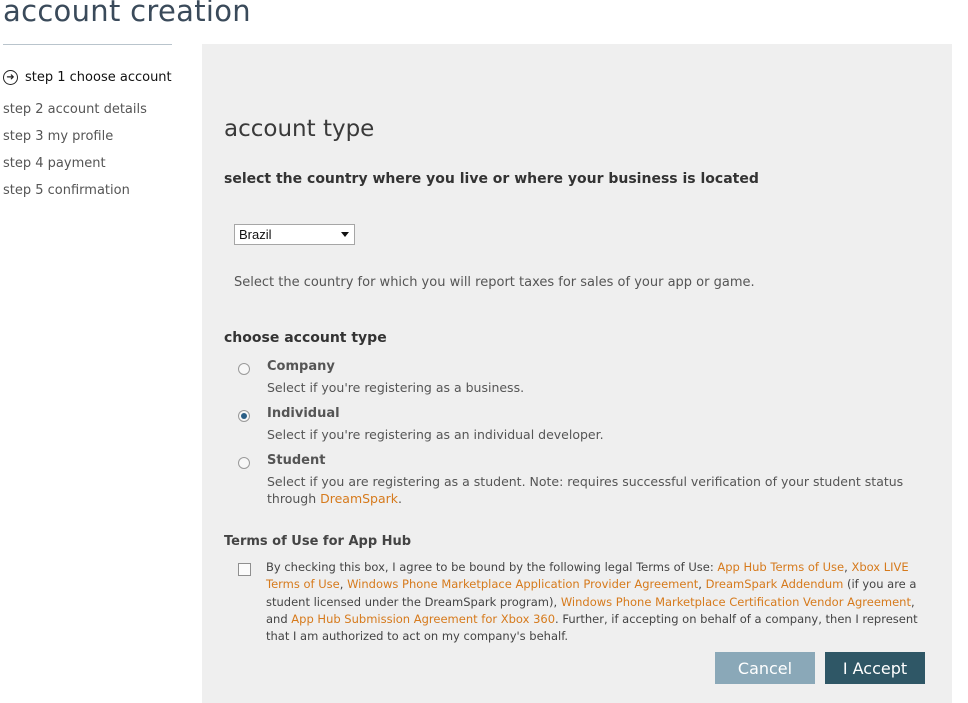 This screenshot has width=968, height=703. I want to click on student-description-end: ., so click(400, 498).